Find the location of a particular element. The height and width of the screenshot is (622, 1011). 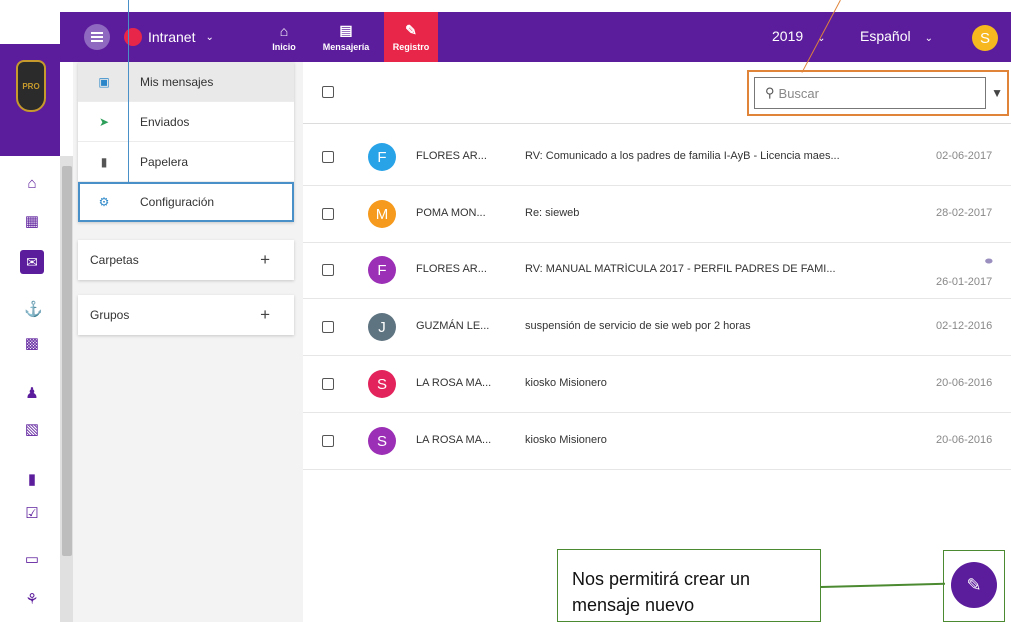

nav-mensajeria: ▤ Mensajería is located at coordinates (346, 37).